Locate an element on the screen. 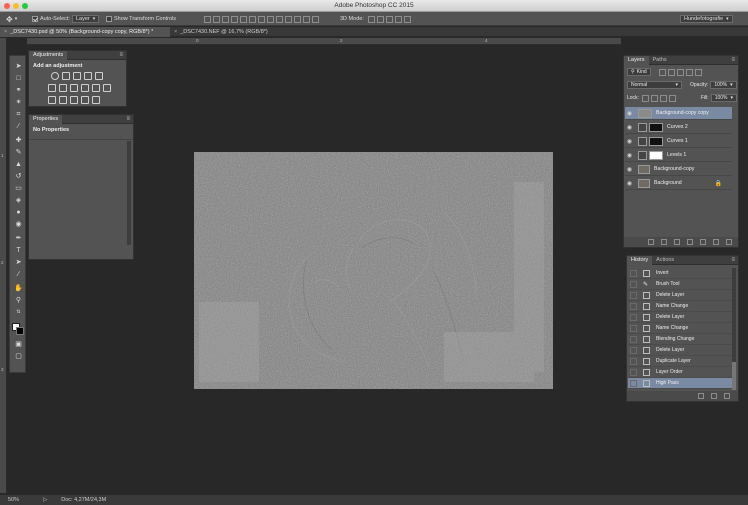 The height and width of the screenshot is (505, 748). hand-tool-icon: ✋ is located at coordinates (18, 288).